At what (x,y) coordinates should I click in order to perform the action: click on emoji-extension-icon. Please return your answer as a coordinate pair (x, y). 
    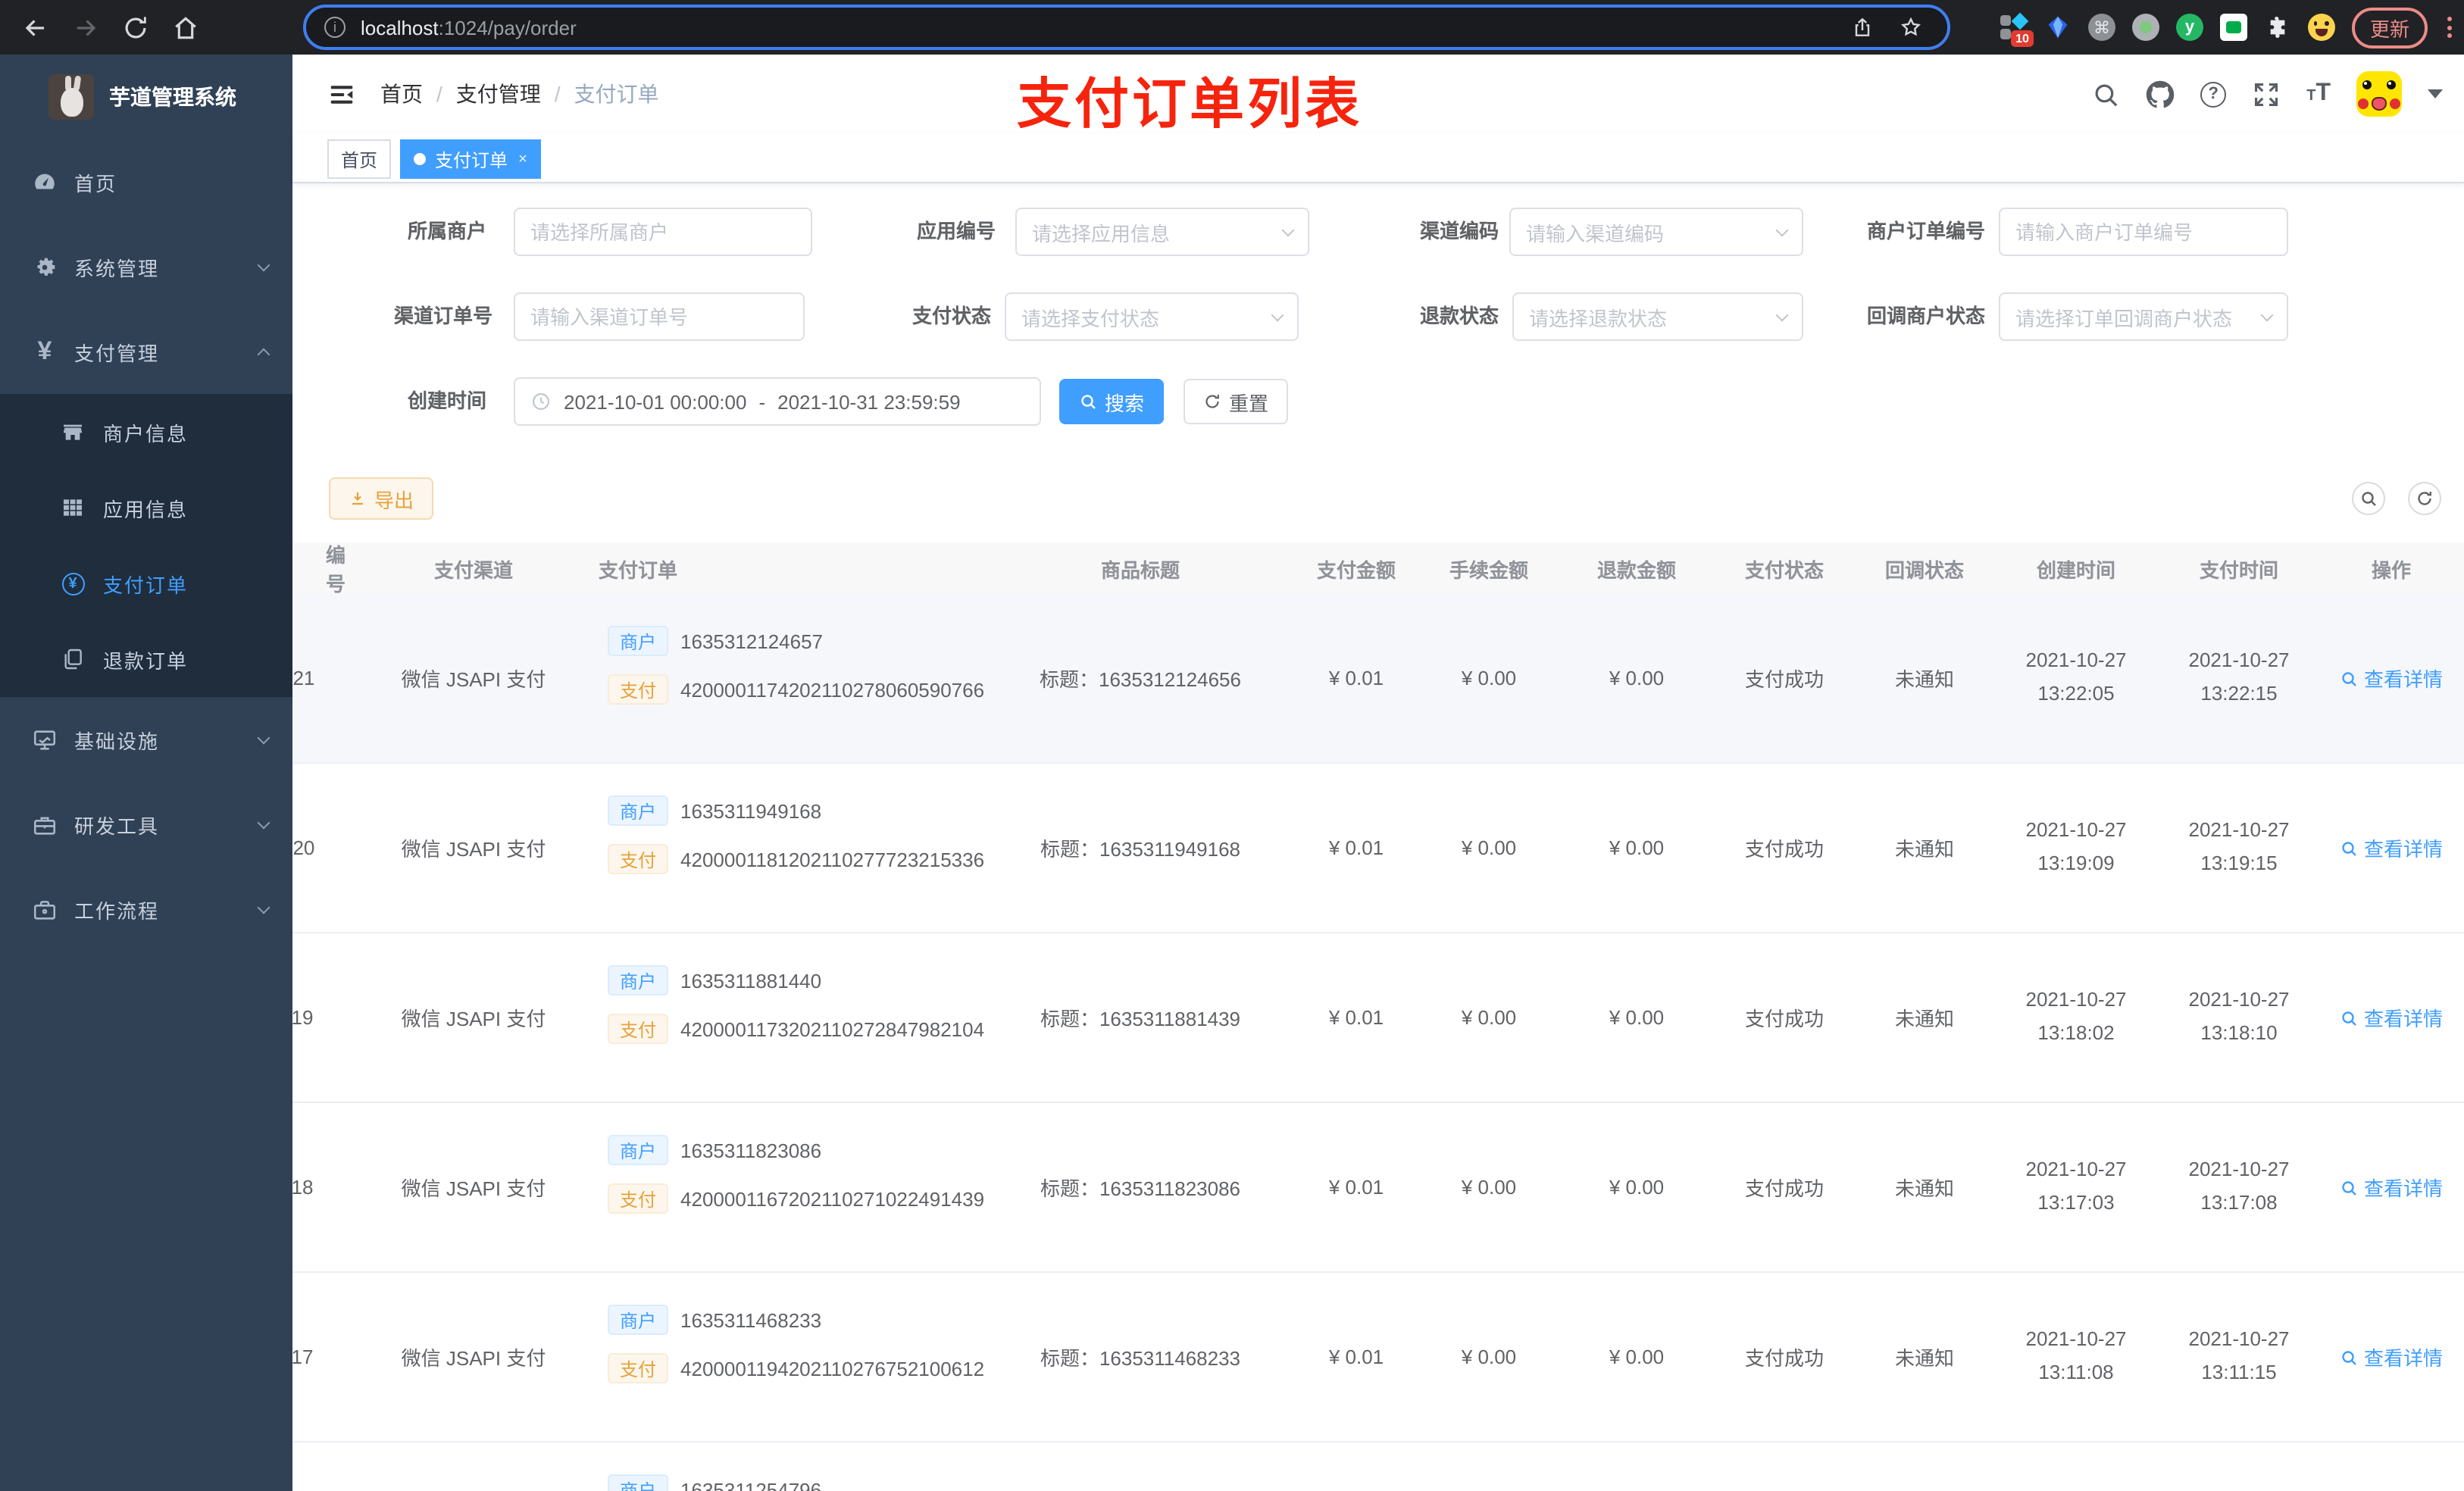
    Looking at the image, I should click on (2321, 27).